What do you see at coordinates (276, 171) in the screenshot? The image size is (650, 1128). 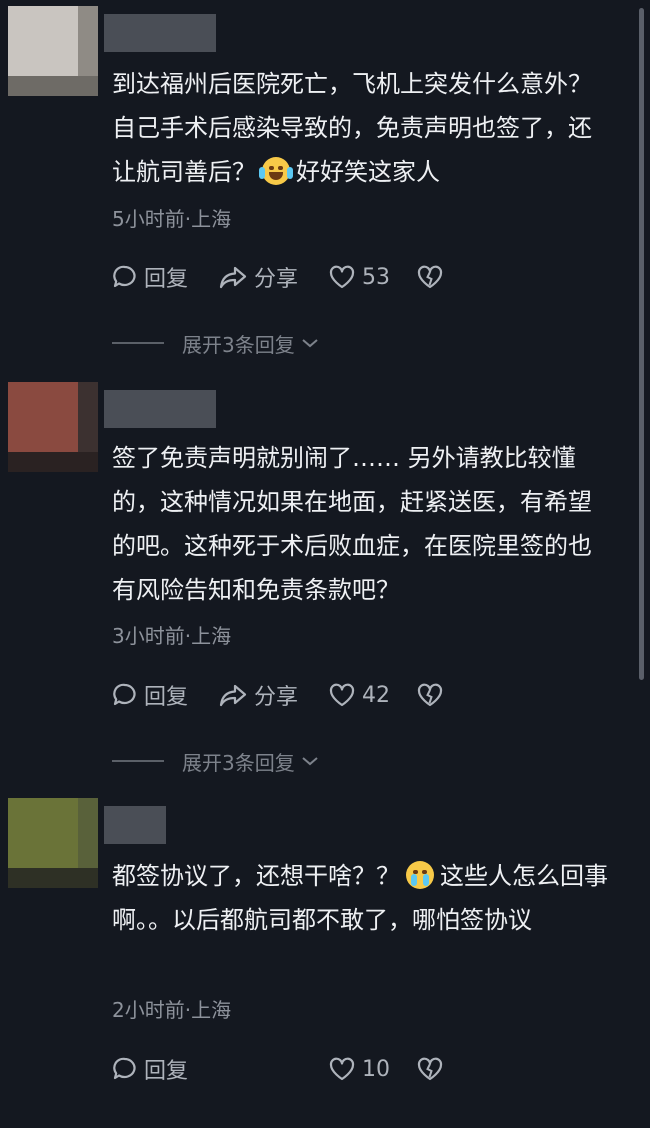 I see `laughing-tears-emoji-icon` at bounding box center [276, 171].